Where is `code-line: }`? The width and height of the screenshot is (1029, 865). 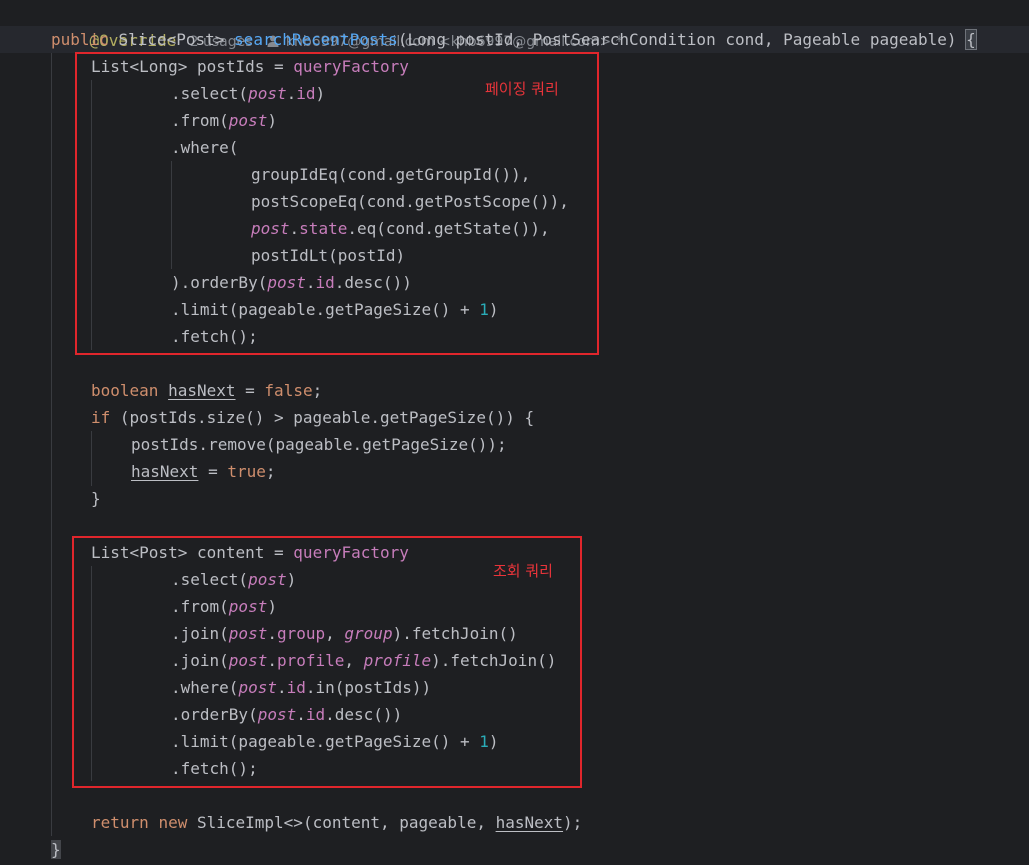 code-line: } is located at coordinates (96, 498).